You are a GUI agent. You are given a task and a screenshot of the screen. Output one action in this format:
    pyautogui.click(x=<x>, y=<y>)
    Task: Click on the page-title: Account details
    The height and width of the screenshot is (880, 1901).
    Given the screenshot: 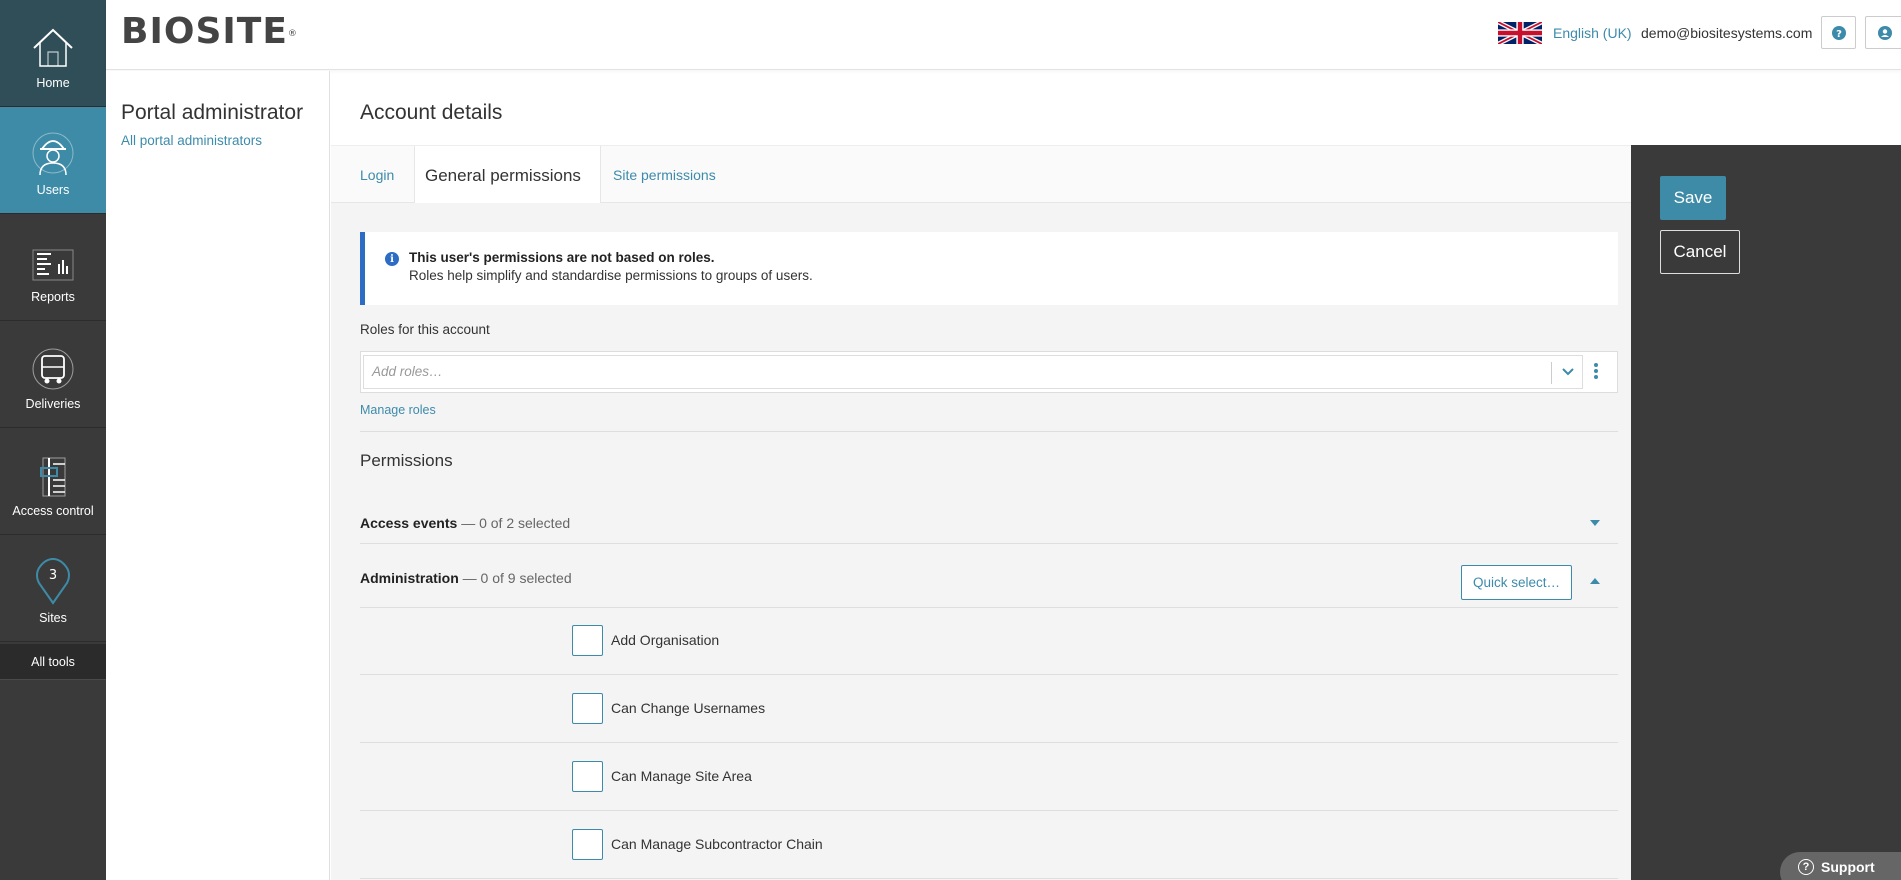 What is the action you would take?
    pyautogui.click(x=431, y=112)
    